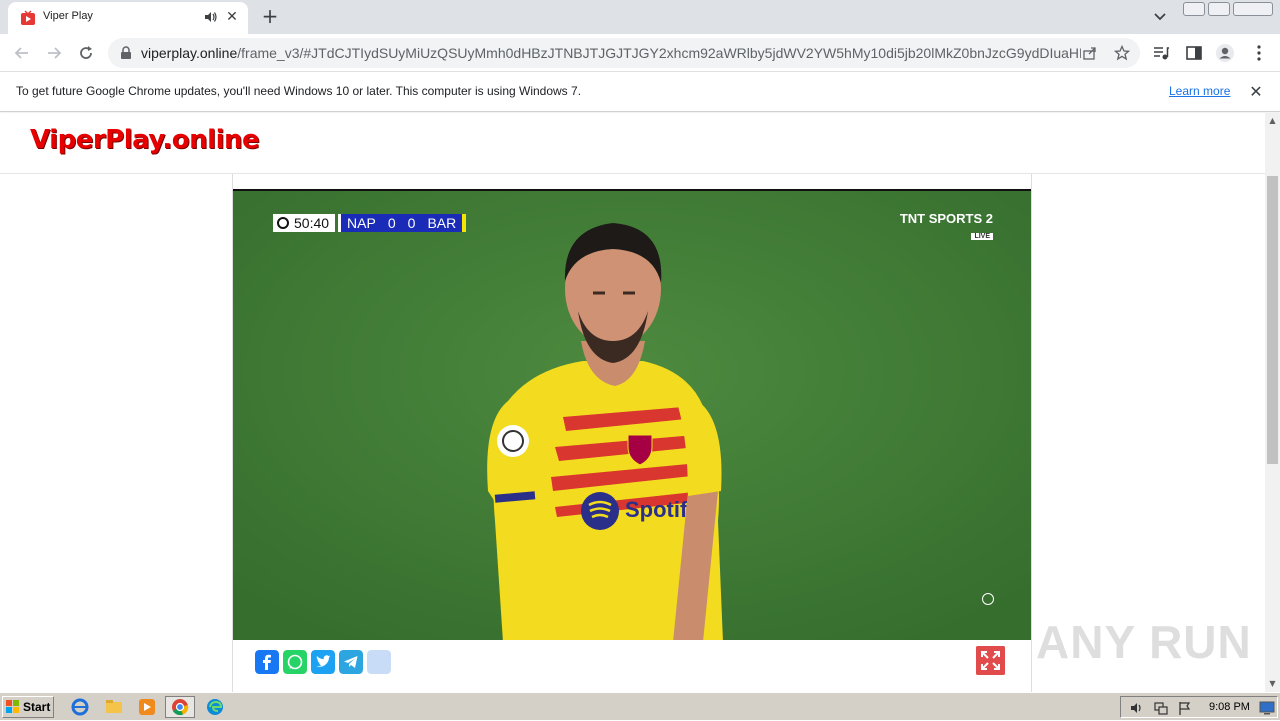  Describe the element at coordinates (270, 17) in the screenshot. I see `new-tab-button: +` at that location.